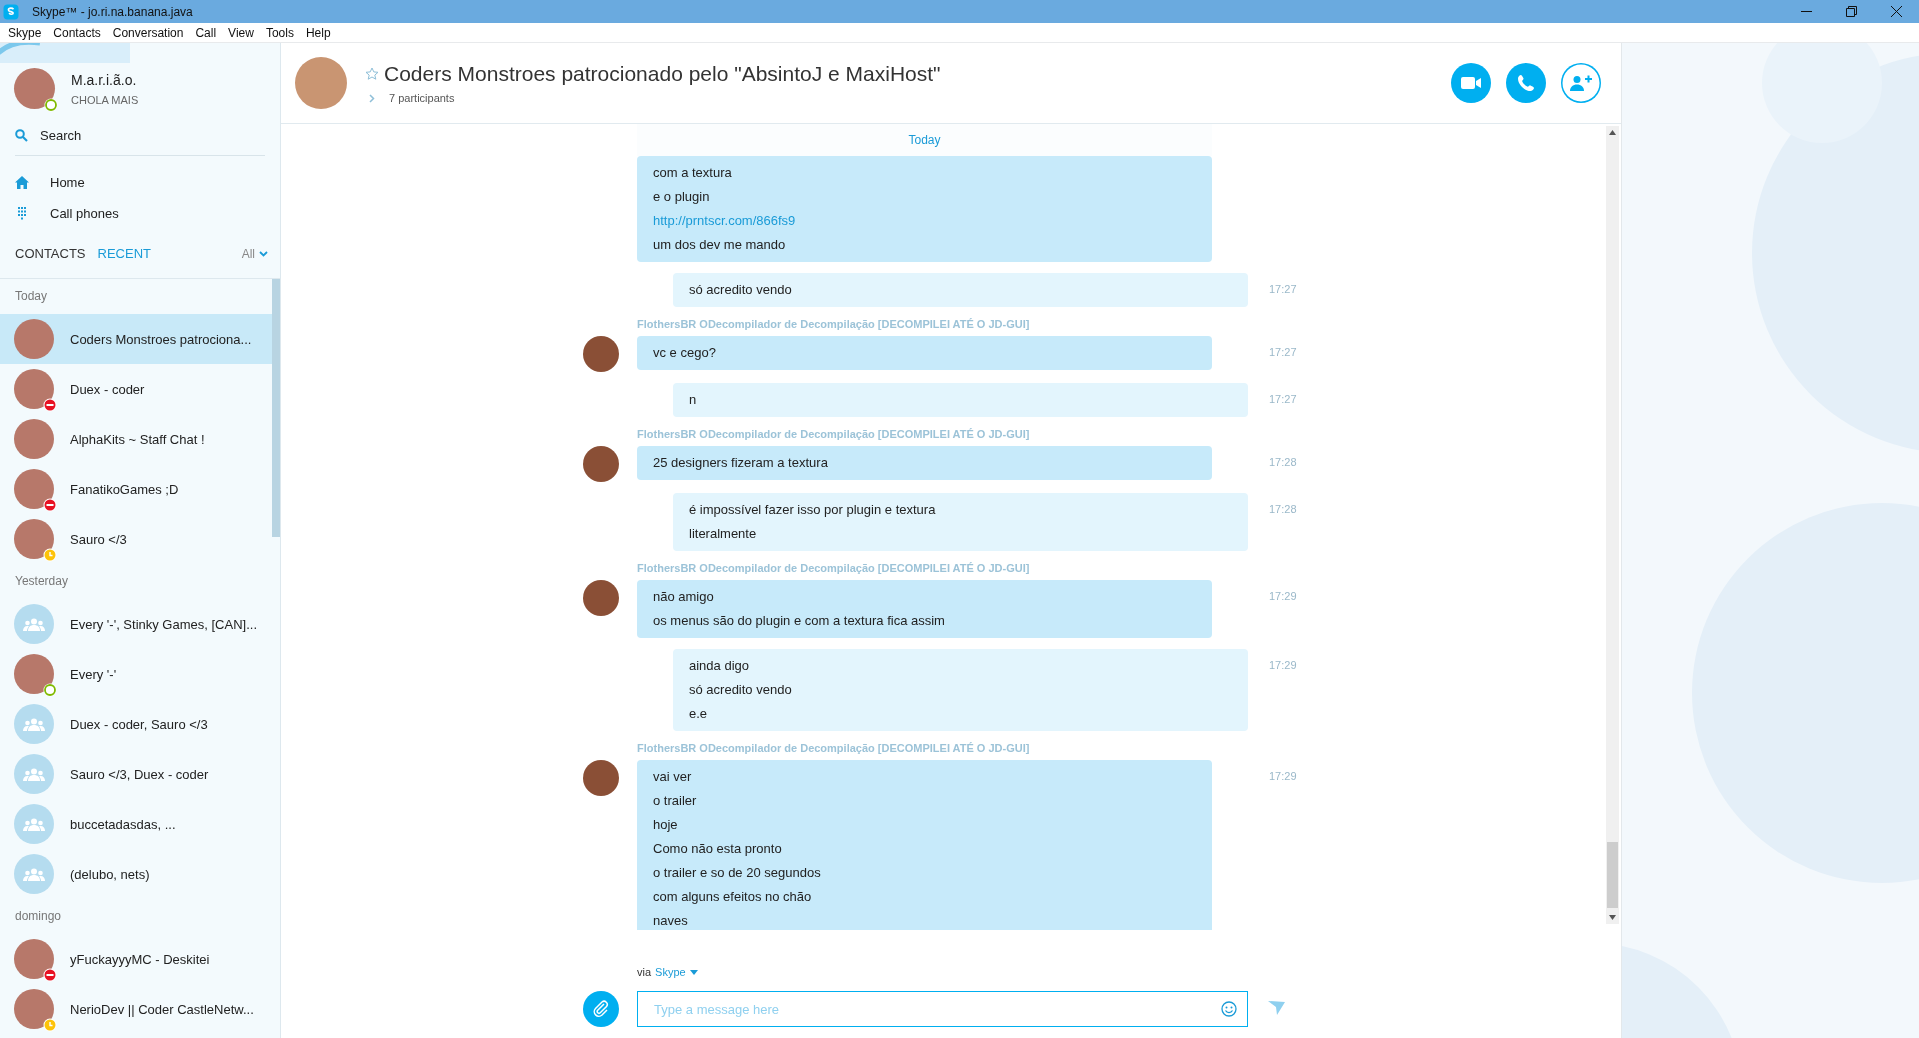  Describe the element at coordinates (22, 213) in the screenshot. I see `dialpad-icon` at that location.